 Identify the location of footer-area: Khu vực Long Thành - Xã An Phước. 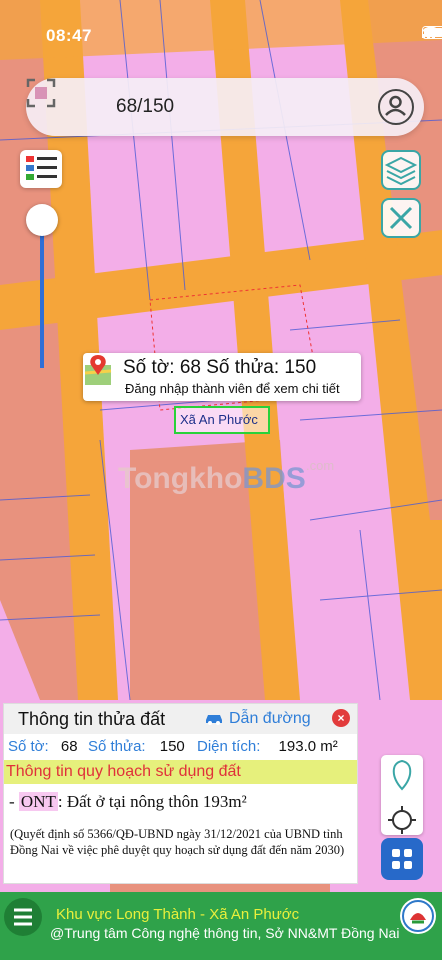
(178, 914).